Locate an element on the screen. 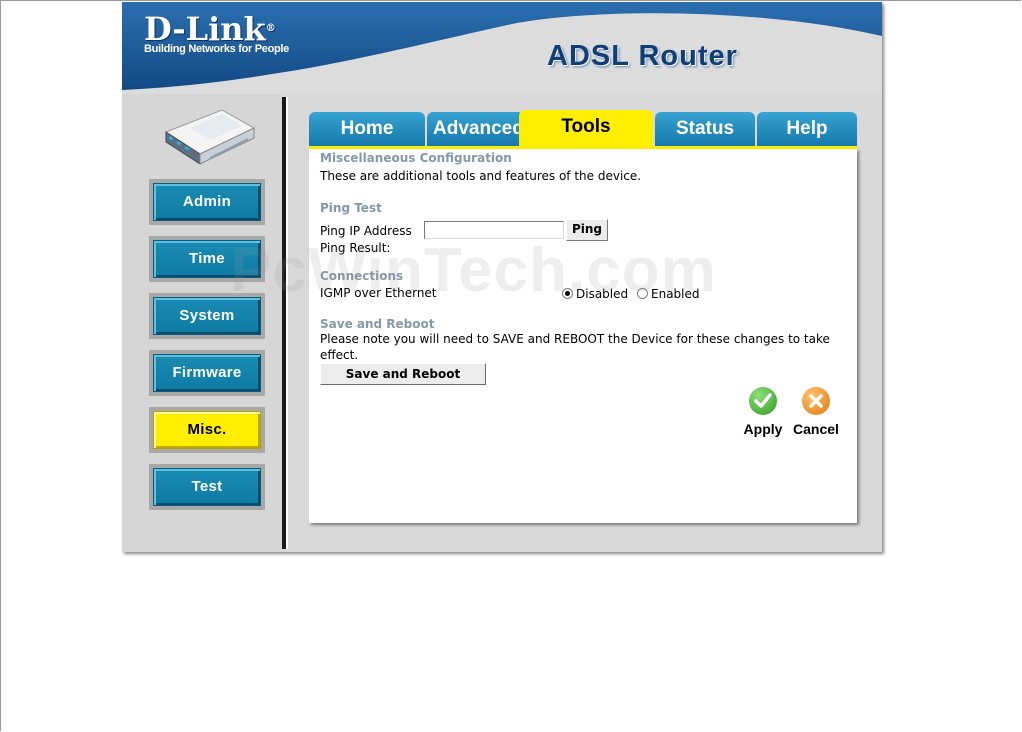 The height and width of the screenshot is (732, 1022). sidebar-item-firmware: Firmware is located at coordinates (207, 373).